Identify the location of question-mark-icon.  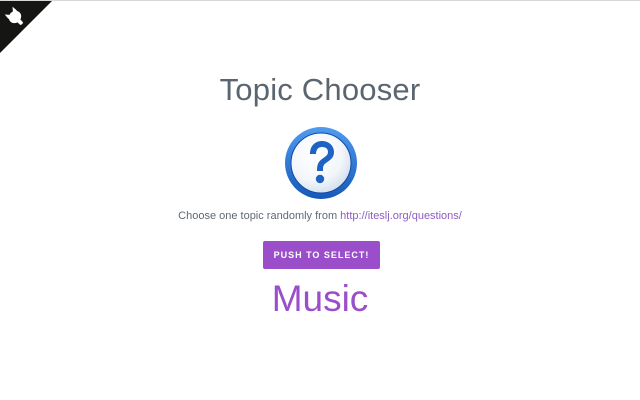
(321, 163).